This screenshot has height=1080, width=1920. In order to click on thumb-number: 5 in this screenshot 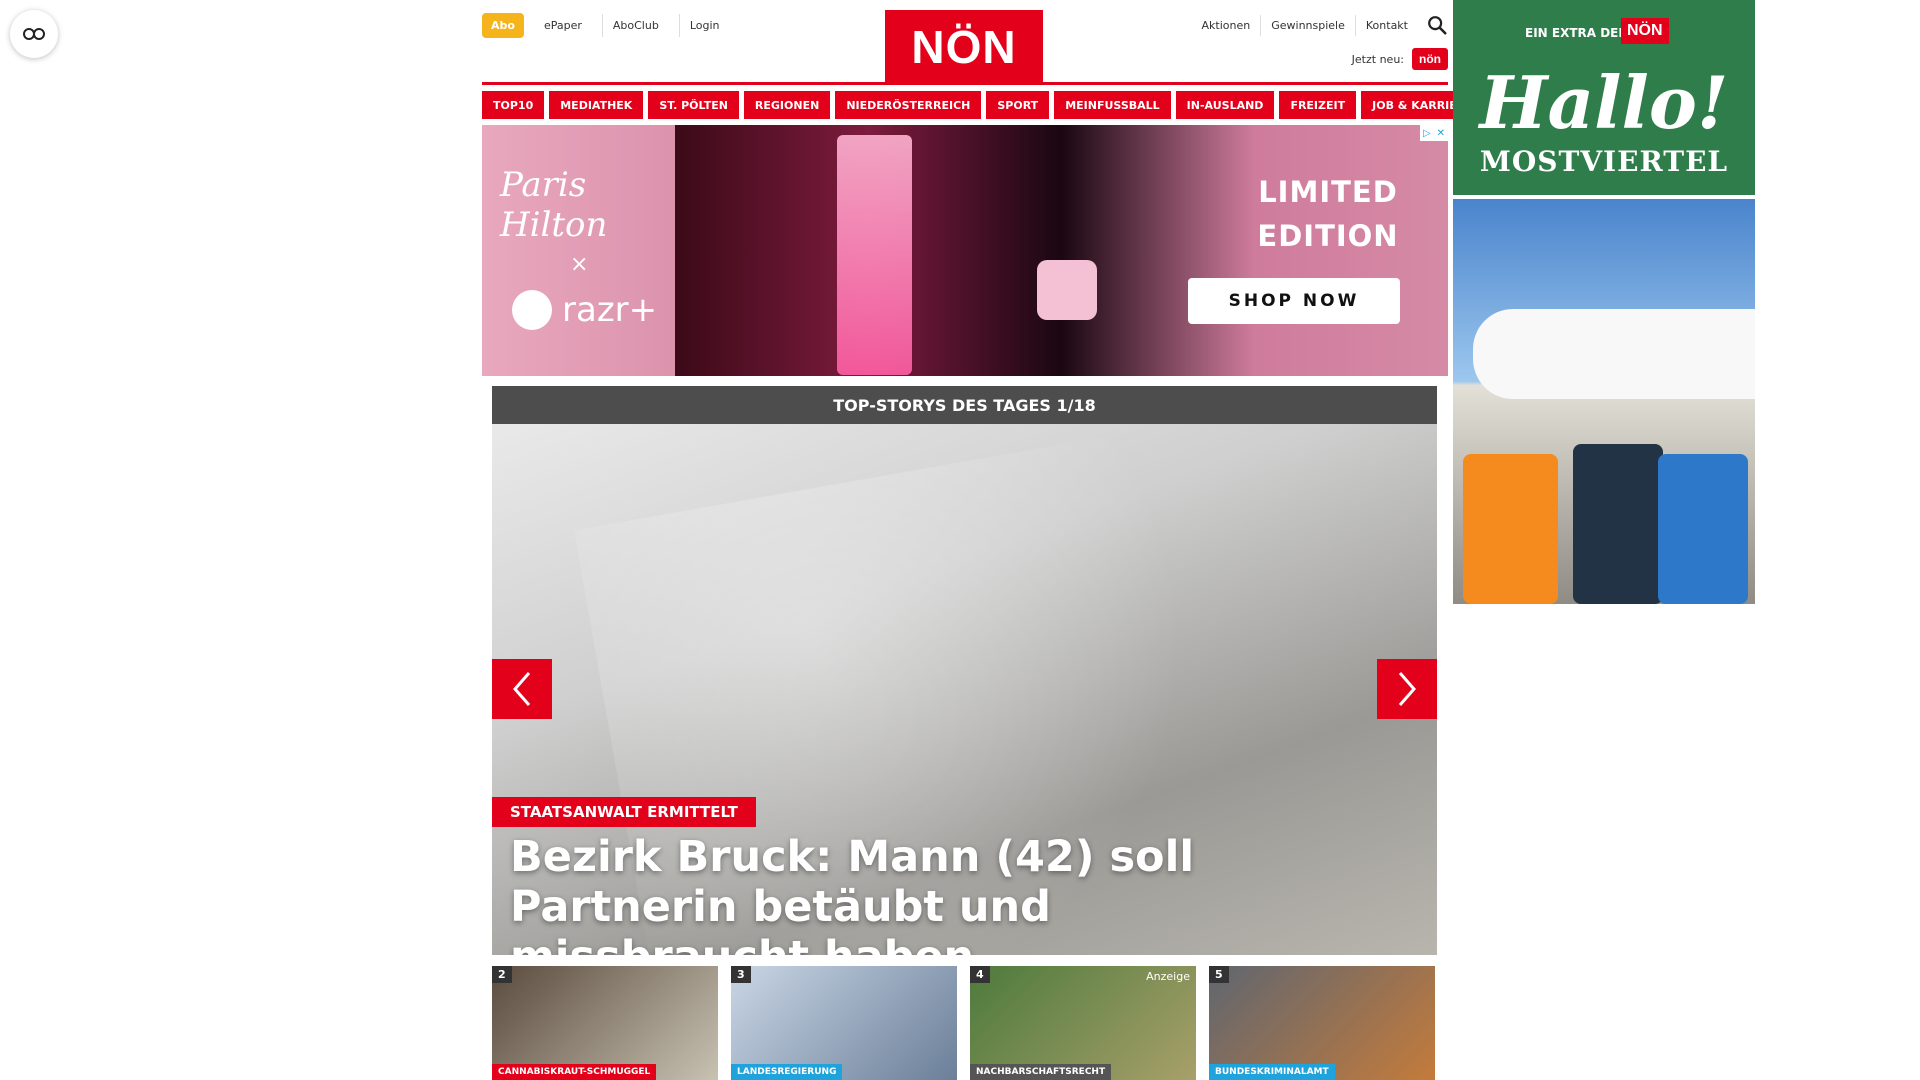, I will do `click(1219, 974)`.